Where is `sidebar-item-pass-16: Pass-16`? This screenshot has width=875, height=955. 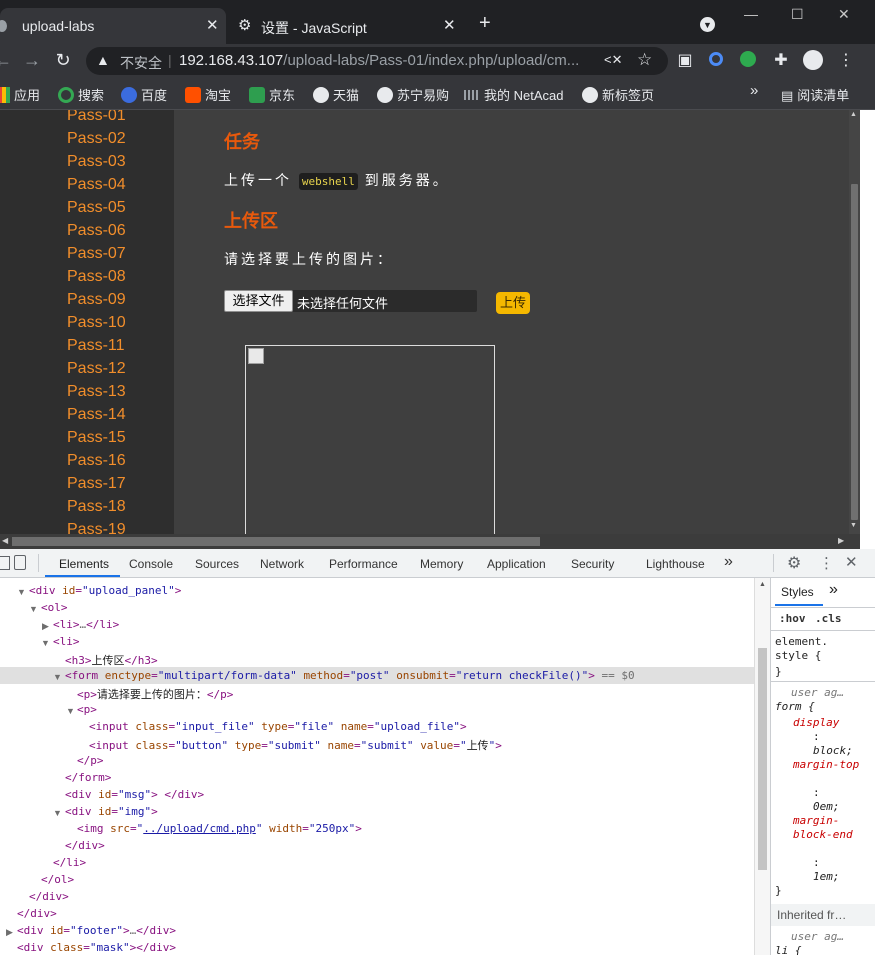
sidebar-item-pass-16: Pass-16 is located at coordinates (96, 461).